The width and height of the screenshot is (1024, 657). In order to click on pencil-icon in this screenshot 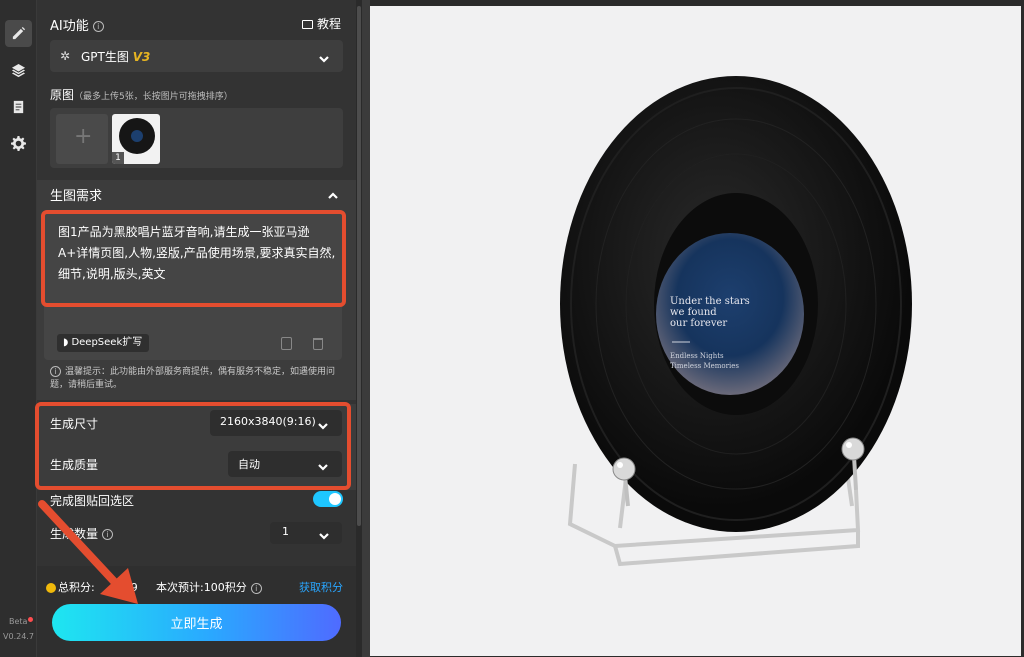, I will do `click(19, 33)`.